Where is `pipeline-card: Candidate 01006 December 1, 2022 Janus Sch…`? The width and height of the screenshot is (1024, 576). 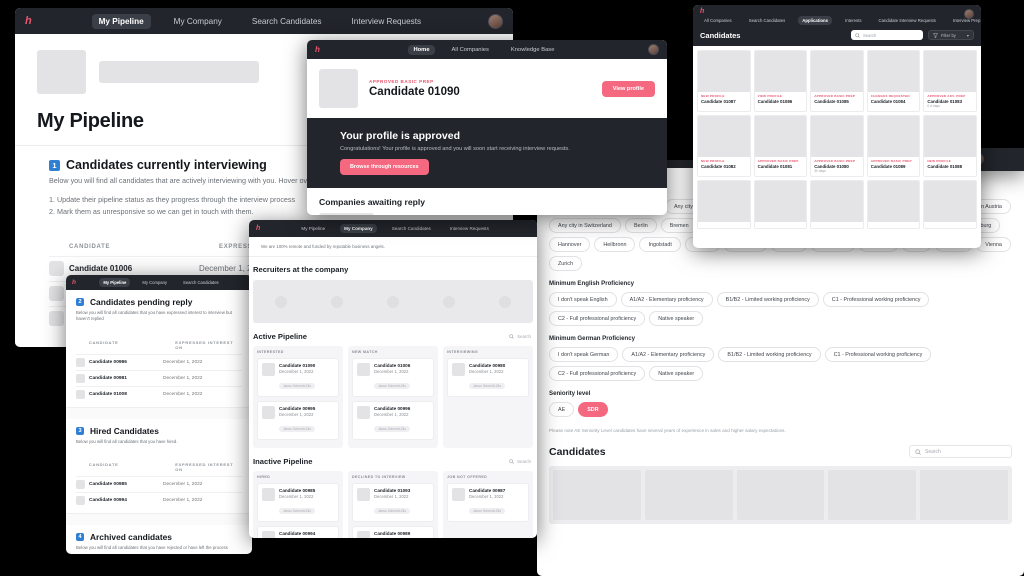
pipeline-card: Candidate 01006 December 1, 2022 Janus Sch… is located at coordinates (393, 377).